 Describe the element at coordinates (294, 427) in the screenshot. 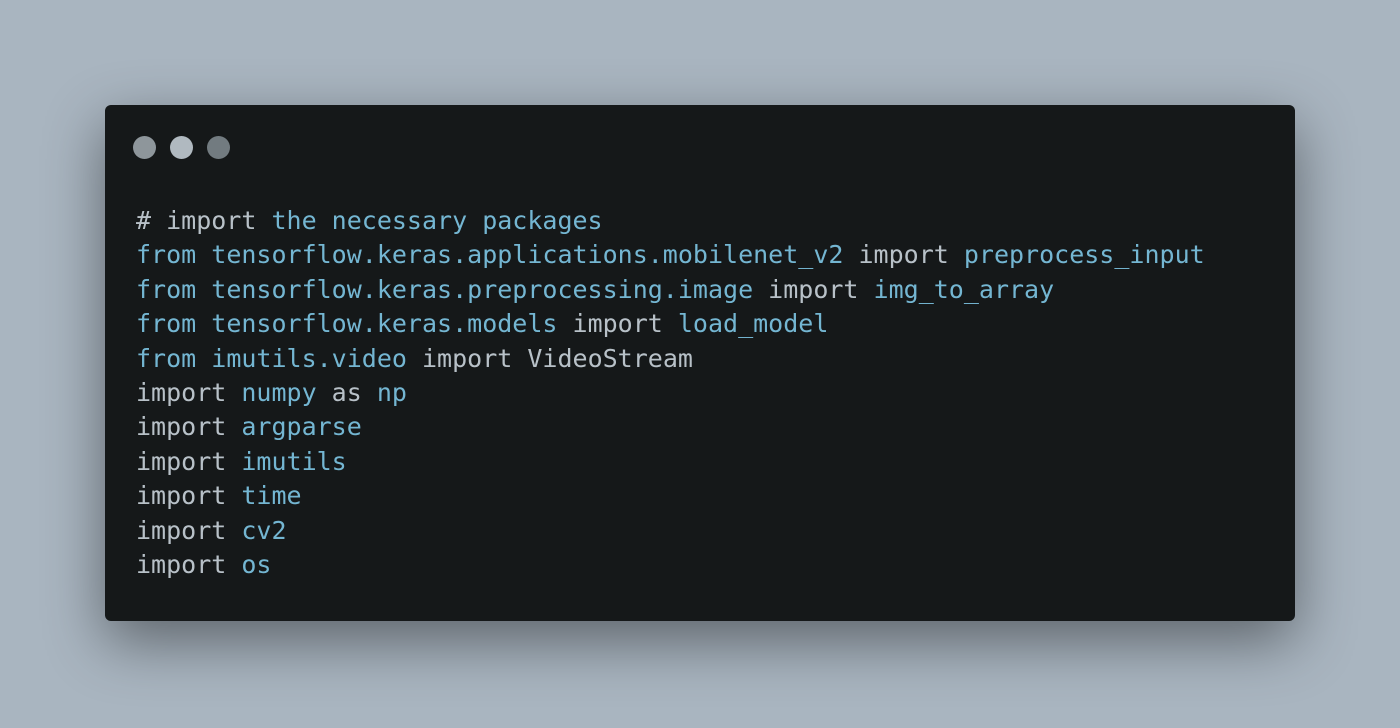

I see `code-token: argparse` at that location.